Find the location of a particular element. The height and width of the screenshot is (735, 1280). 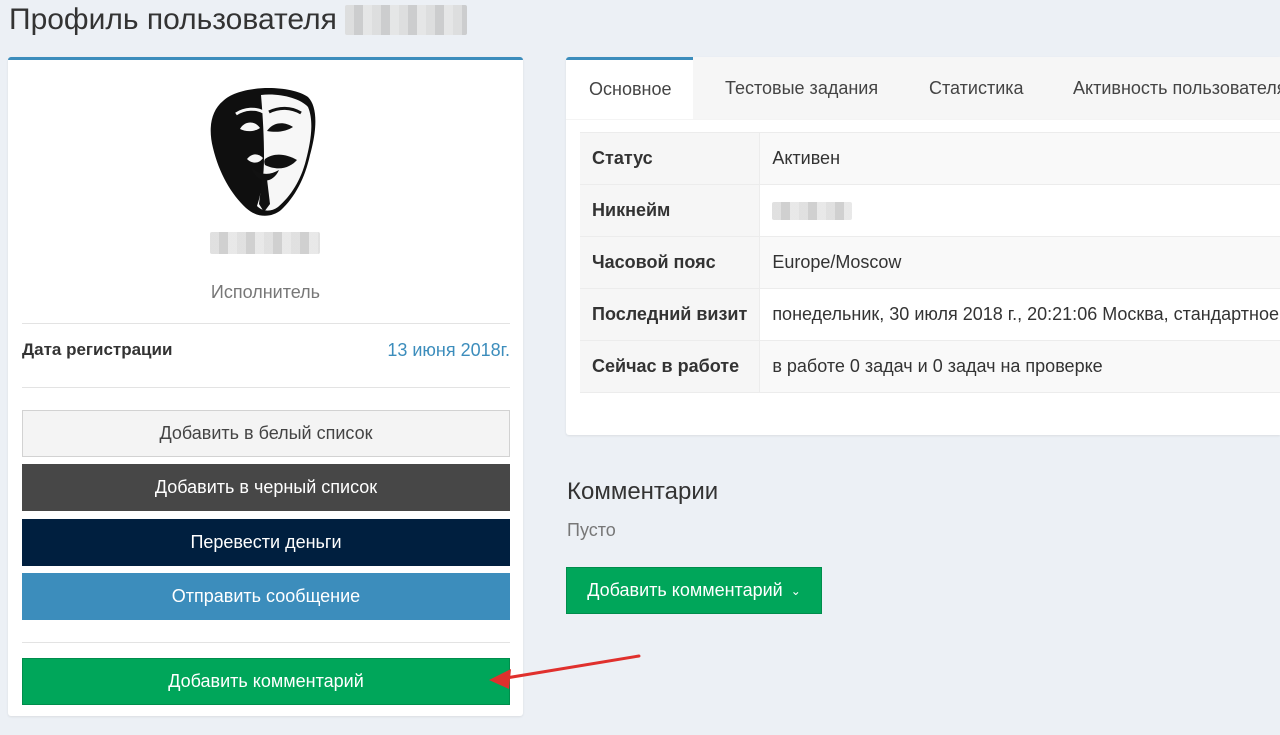

last-visit-label: Последний визит is located at coordinates (670, 314).